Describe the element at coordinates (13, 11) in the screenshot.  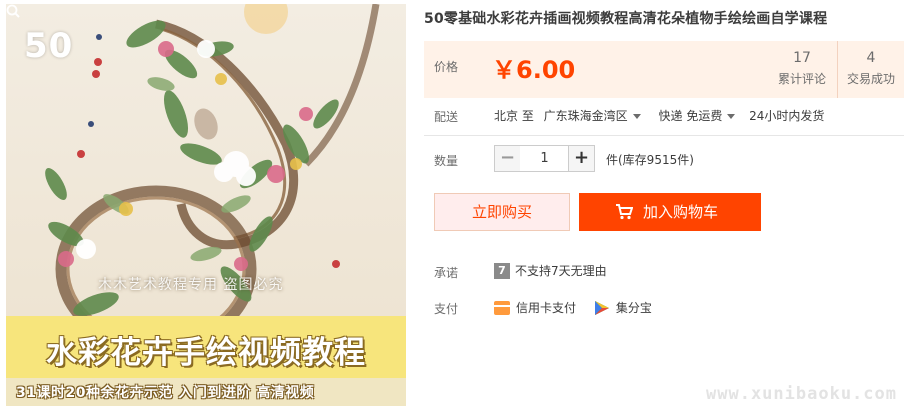
I see `zoom-icon` at that location.